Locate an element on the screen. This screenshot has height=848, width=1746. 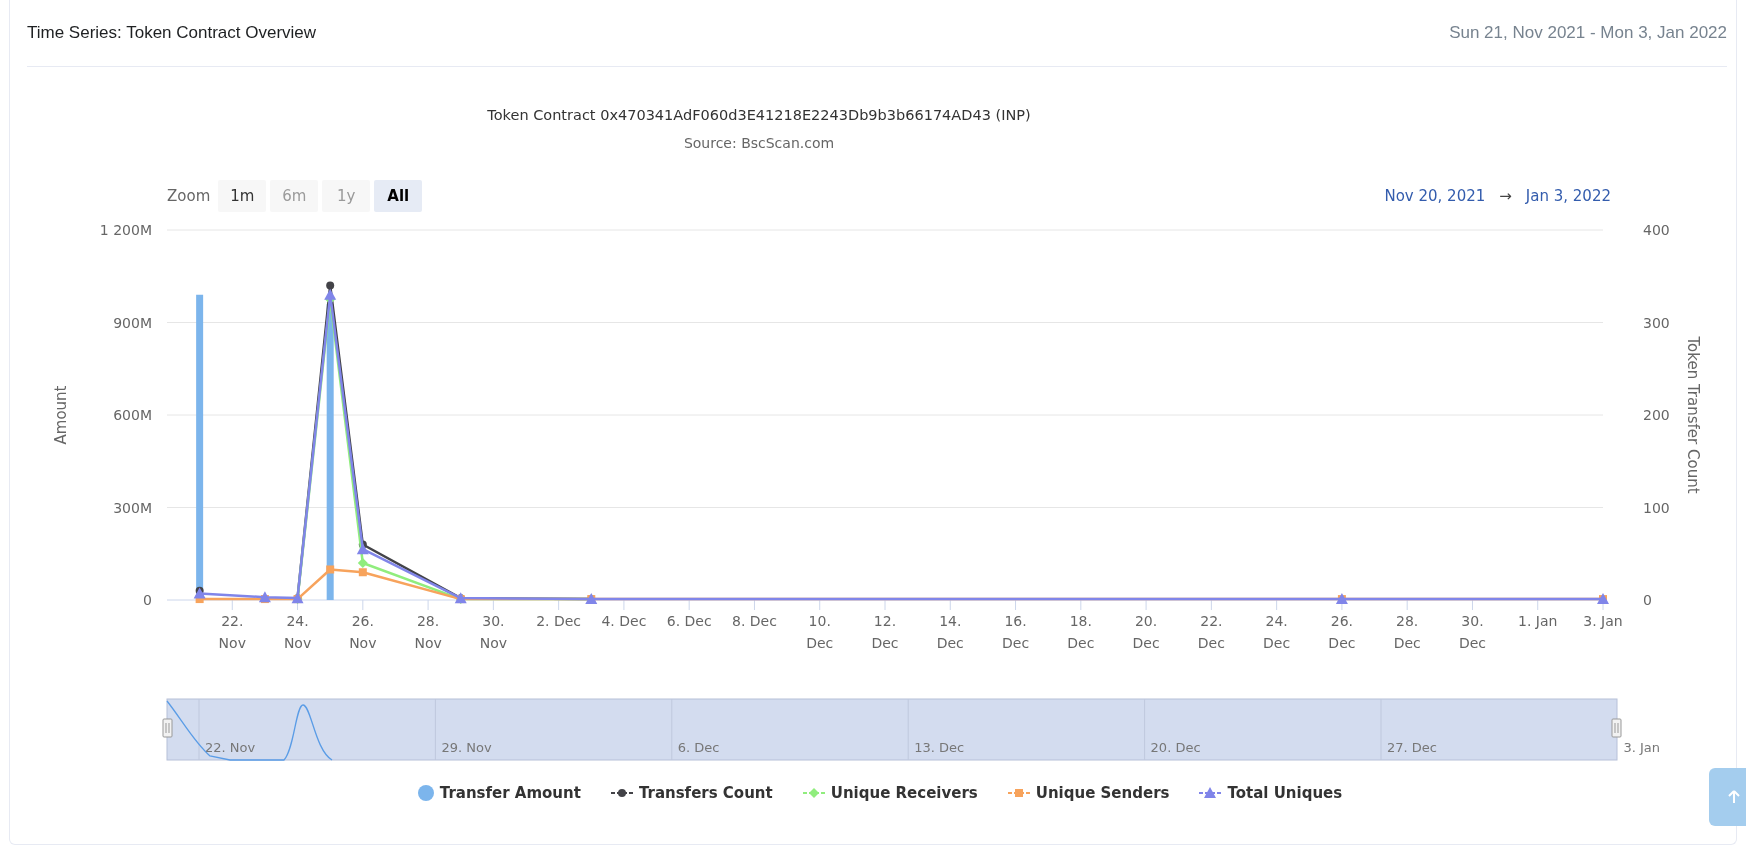
axis-label: 28. Nov is located at coordinates (428, 632).